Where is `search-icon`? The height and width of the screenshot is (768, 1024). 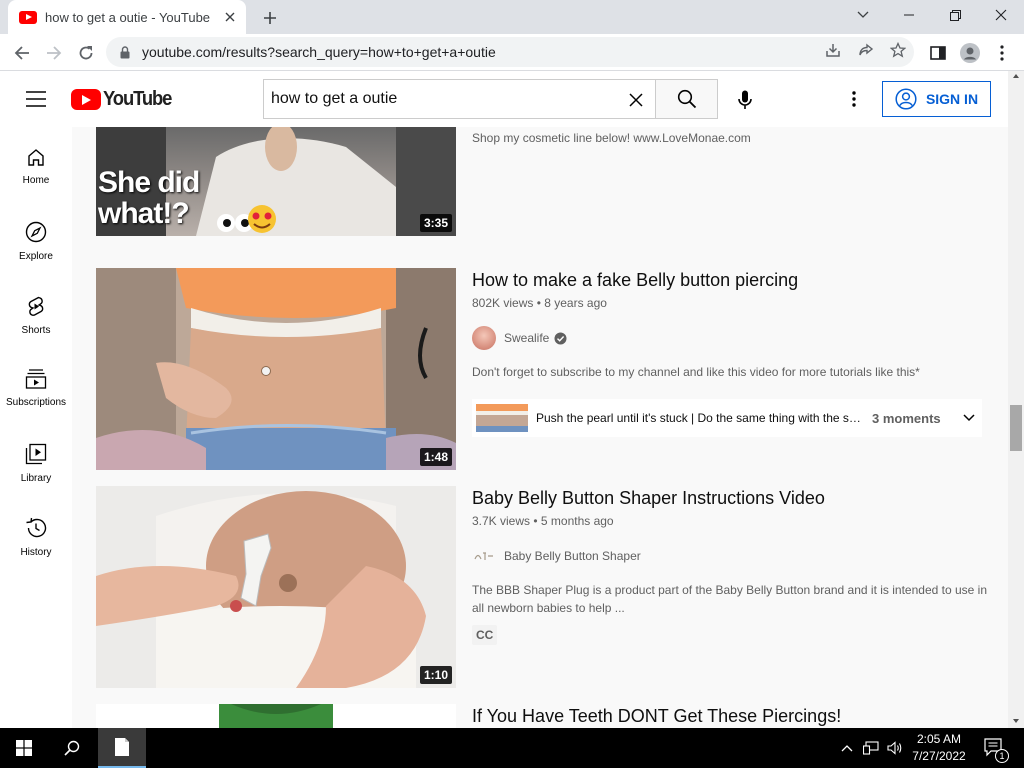 search-icon is located at coordinates (686, 99).